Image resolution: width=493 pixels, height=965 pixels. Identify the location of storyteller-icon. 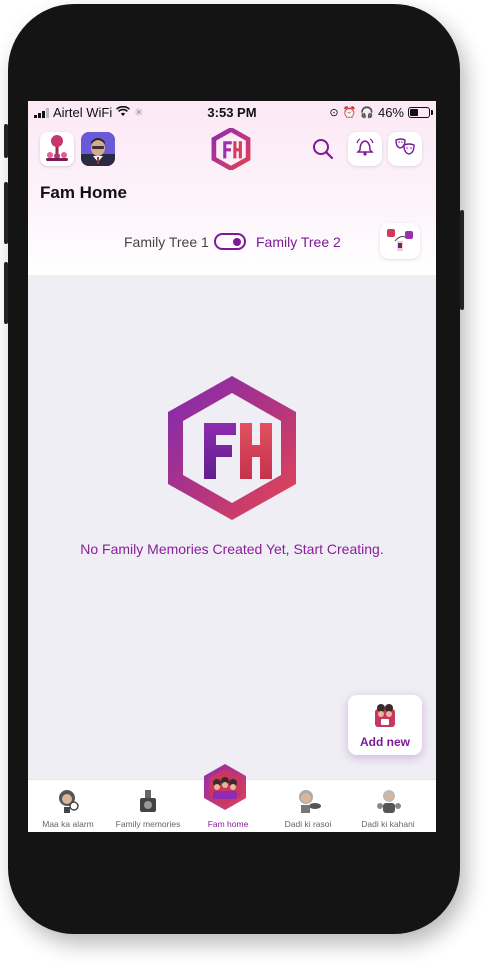
(388, 801).